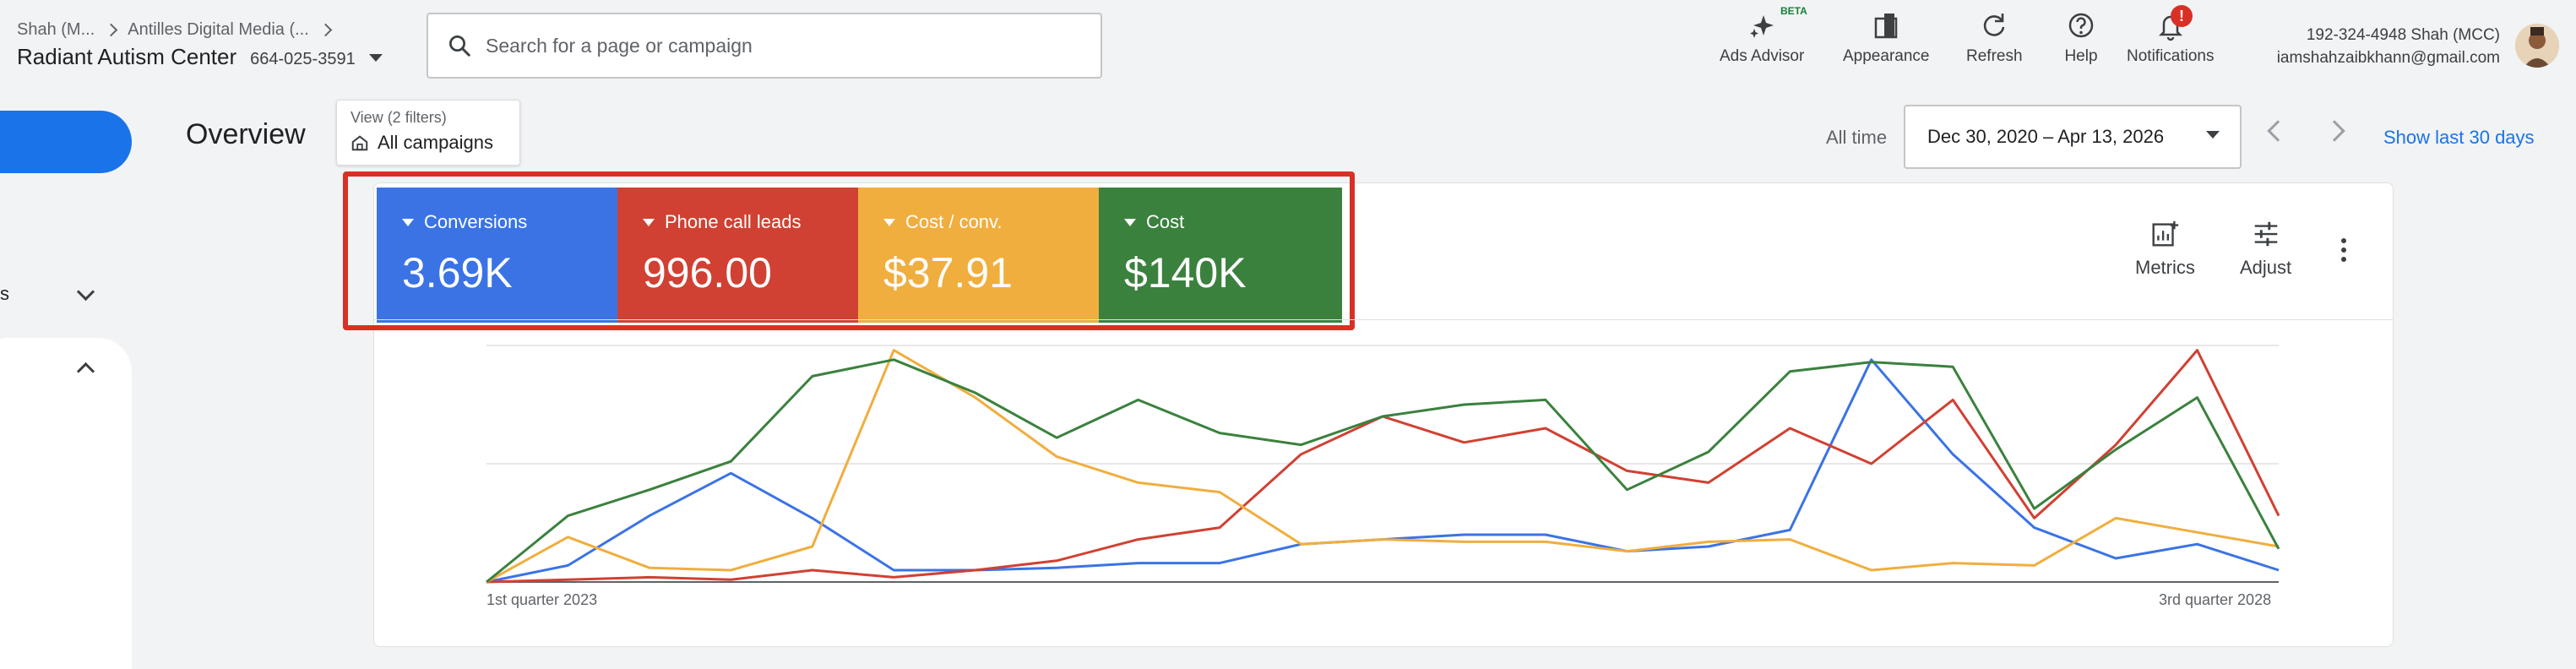 The width and height of the screenshot is (2576, 669). I want to click on scorecard-phone-call-leads: Phone call leads 996.00, so click(737, 256).